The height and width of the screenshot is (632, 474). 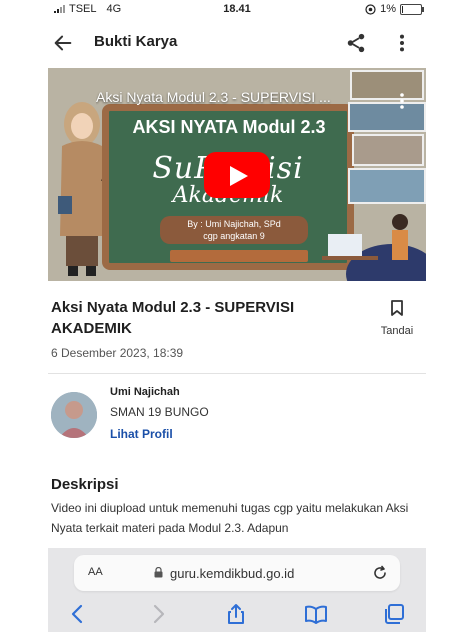 I want to click on author-school: SMAN 19 BUNGO, so click(x=159, y=412).